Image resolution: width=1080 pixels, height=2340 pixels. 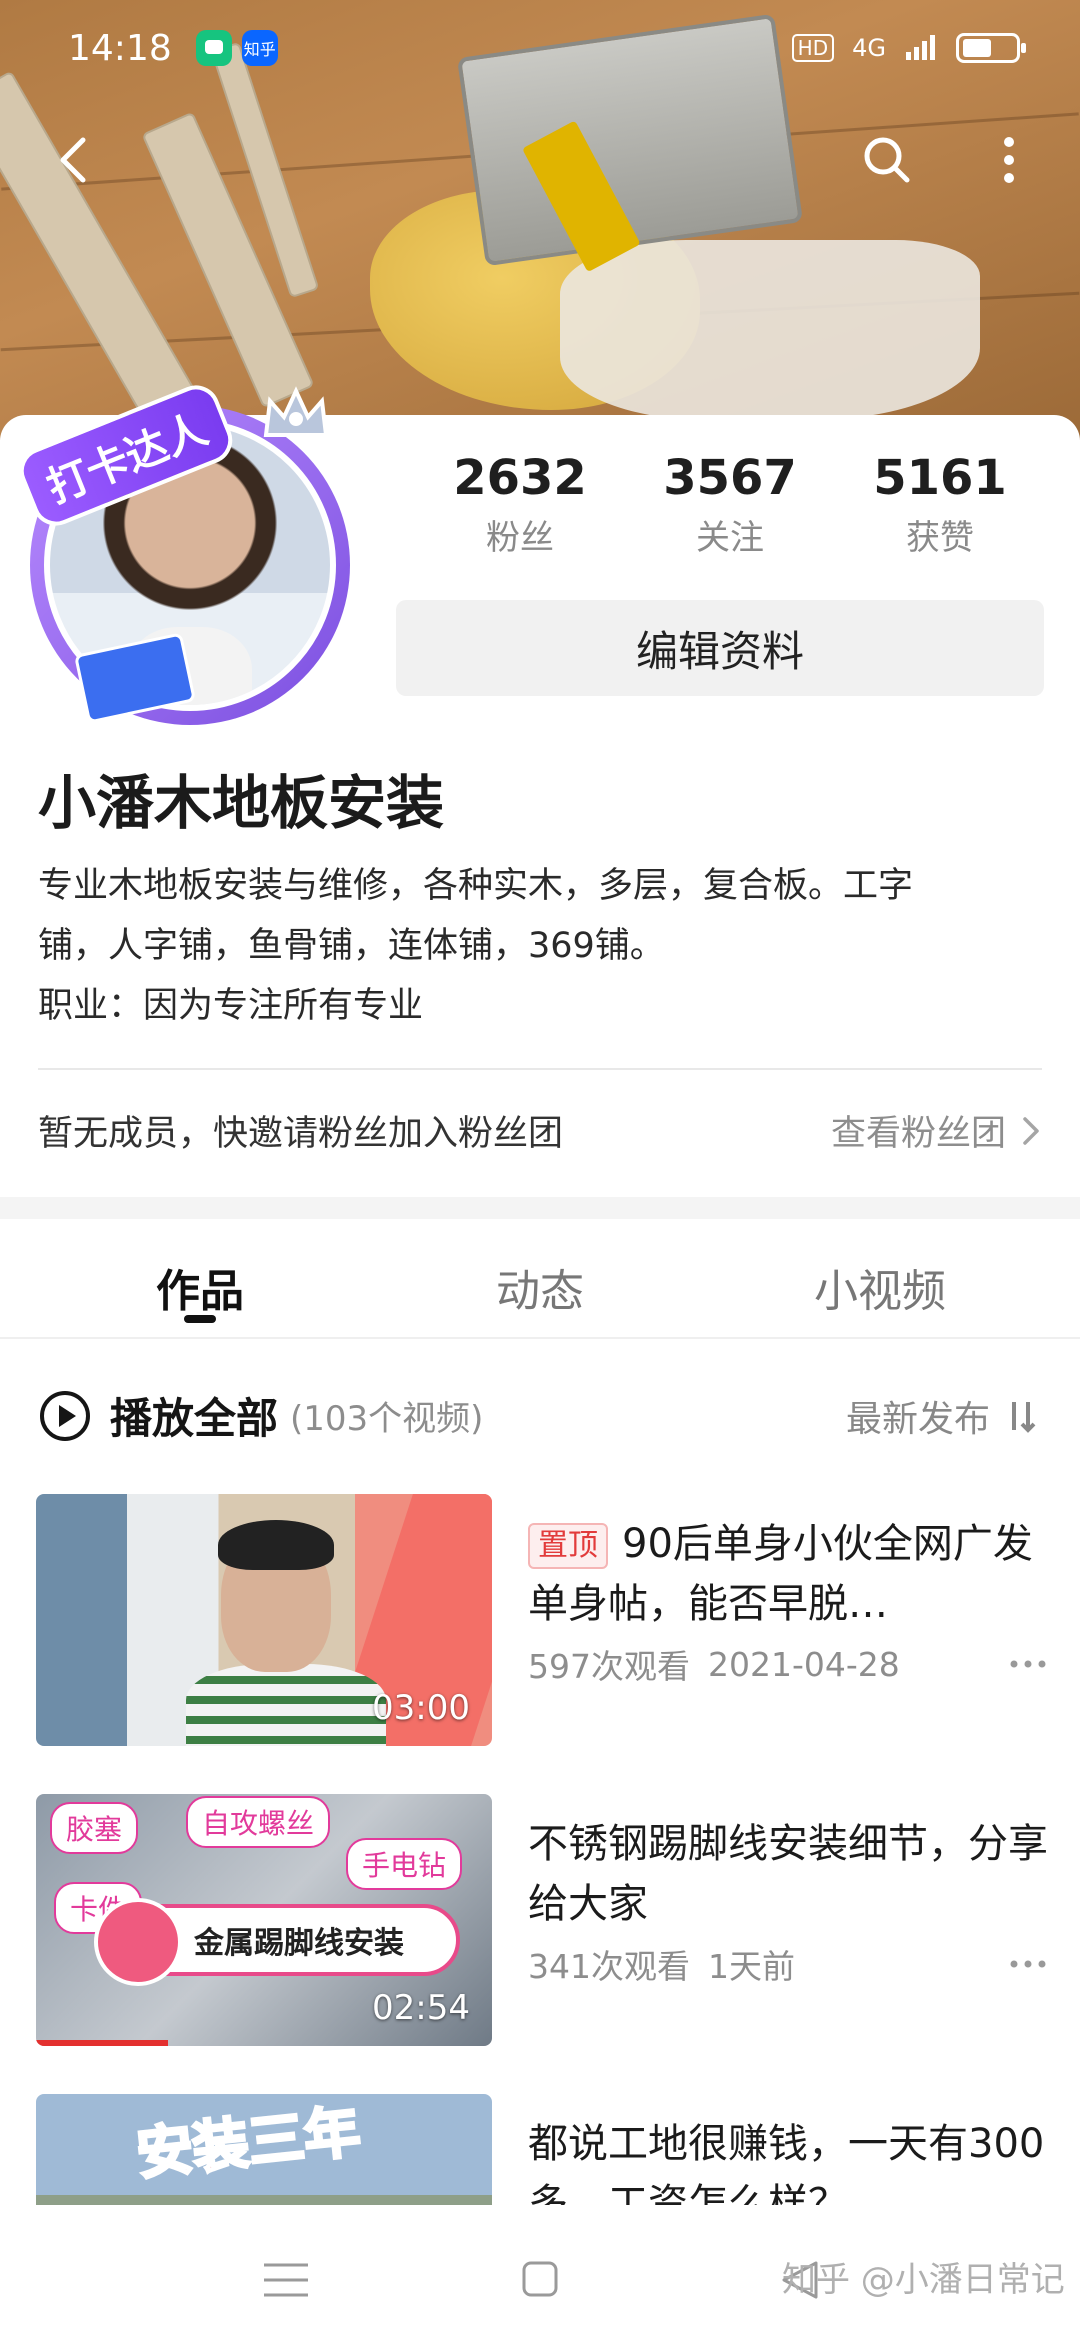 What do you see at coordinates (540, 48) in the screenshot?
I see `status-bar: 14:18 知乎 HD 4G` at bounding box center [540, 48].